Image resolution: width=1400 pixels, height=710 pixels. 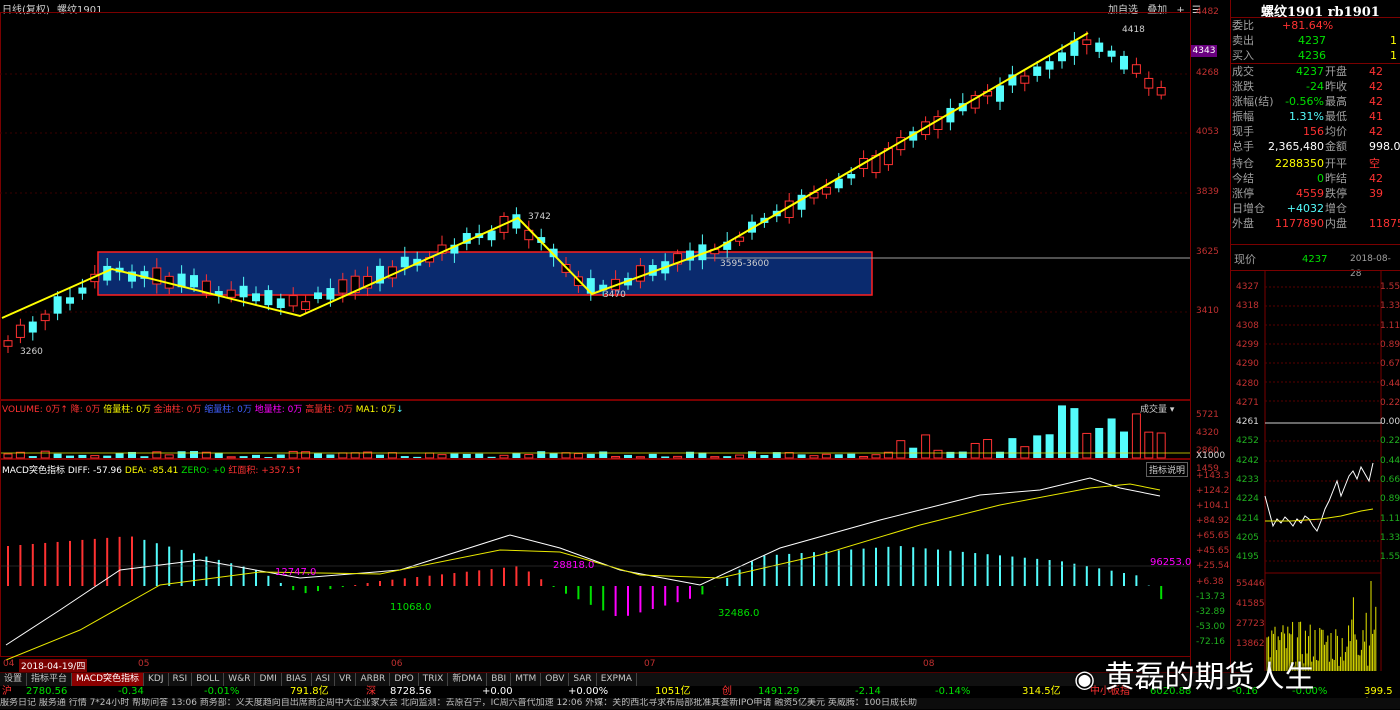 What do you see at coordinates (434, 679) in the screenshot?
I see `indicator-tab: TRIX` at bounding box center [434, 679].